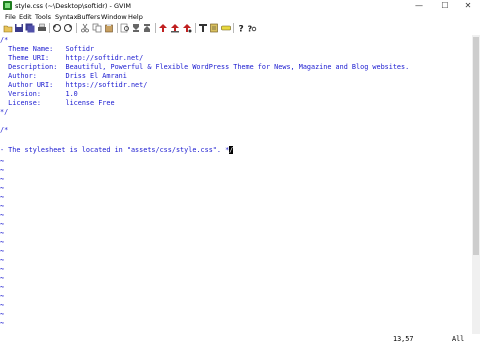 The image size is (480, 347). Describe the element at coordinates (85, 28) in the screenshot. I see `cut-icon` at that location.